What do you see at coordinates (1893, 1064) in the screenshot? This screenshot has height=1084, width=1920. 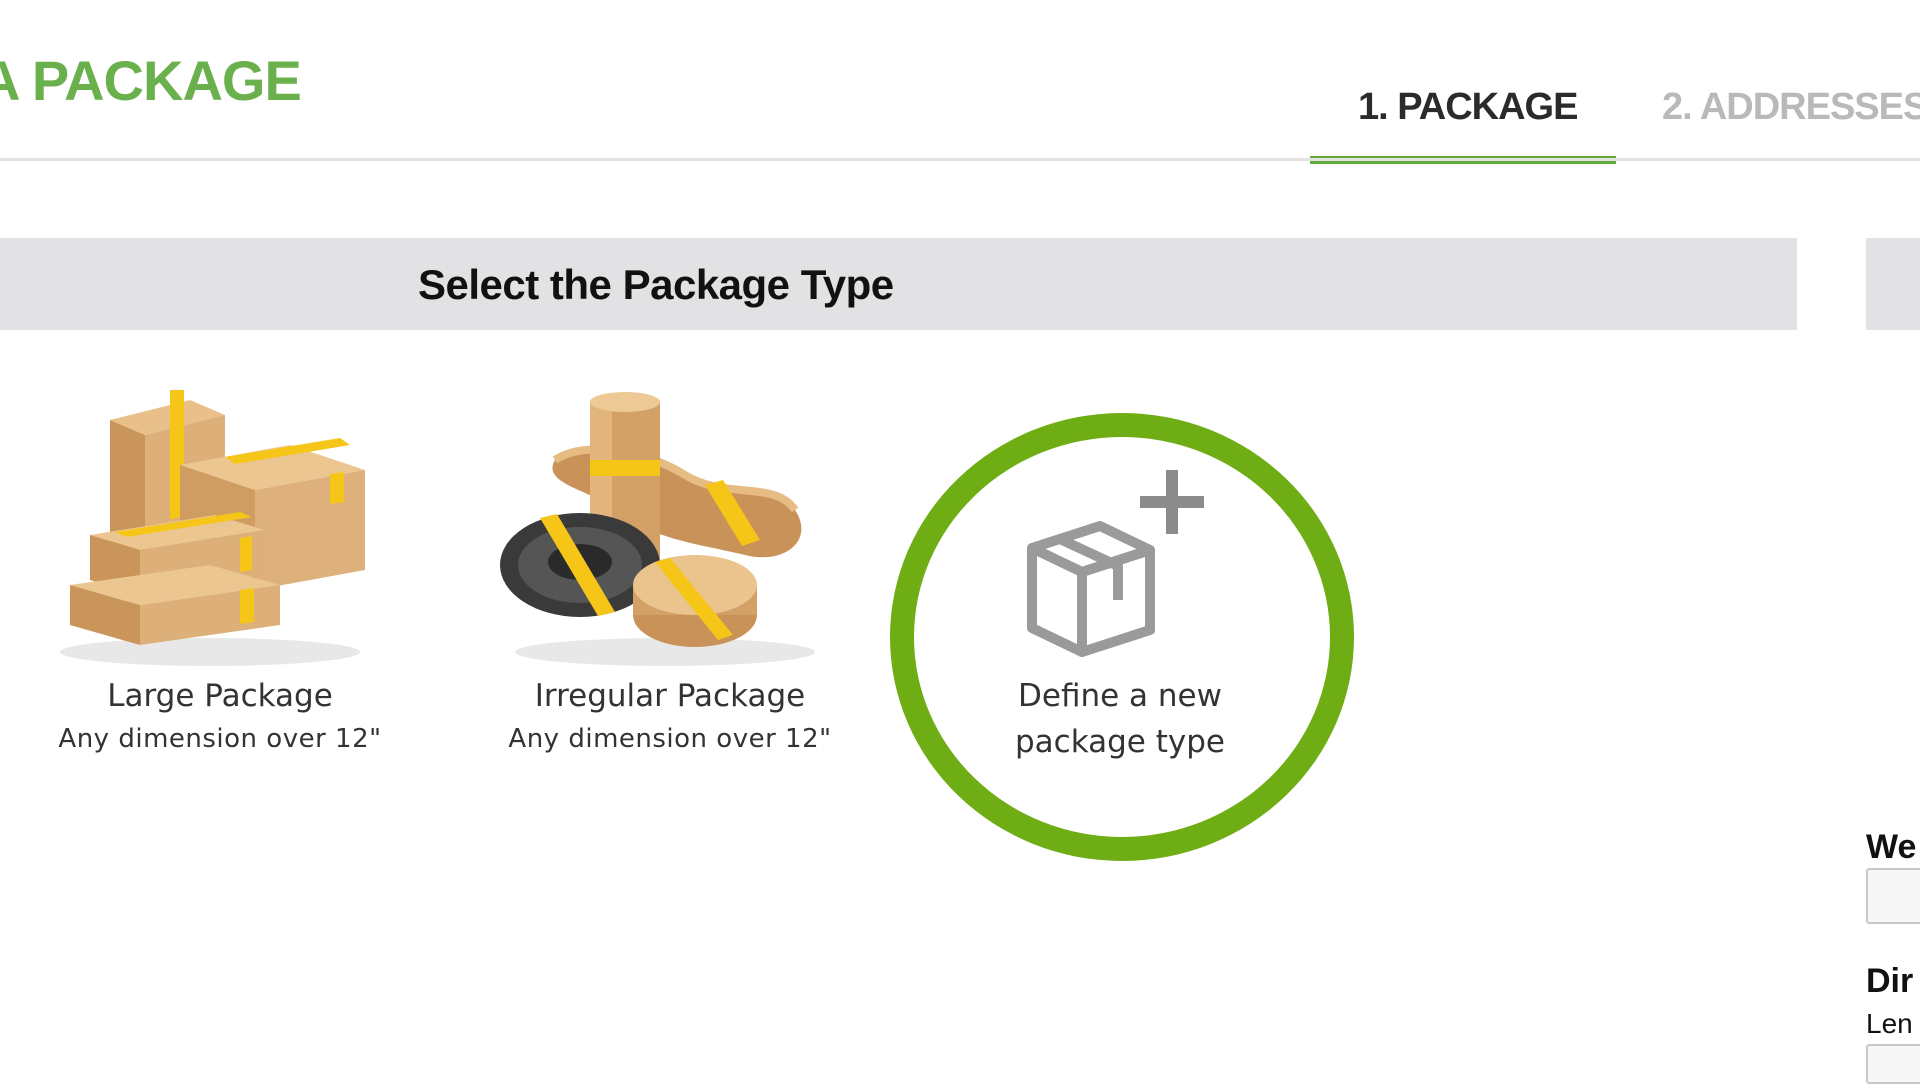 I see `length-input` at bounding box center [1893, 1064].